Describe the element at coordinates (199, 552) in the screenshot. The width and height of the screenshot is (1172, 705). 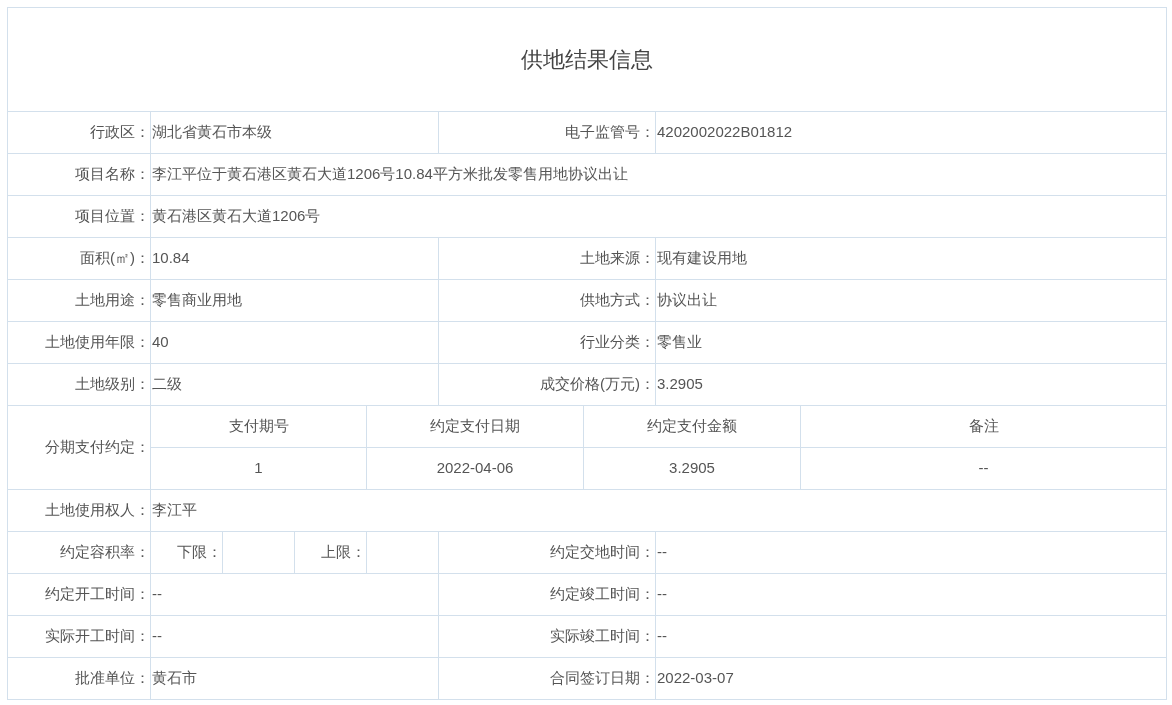
I see `field-label: 下限：` at that location.